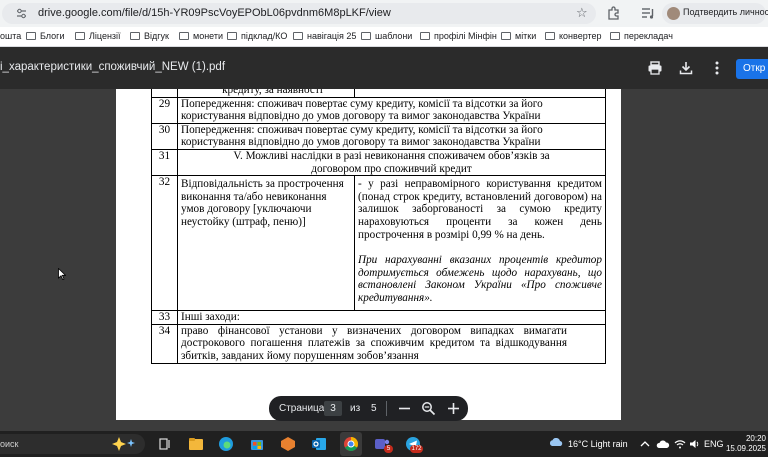  Describe the element at coordinates (752, 69) in the screenshot. I see `open-with-button: Откр` at that location.